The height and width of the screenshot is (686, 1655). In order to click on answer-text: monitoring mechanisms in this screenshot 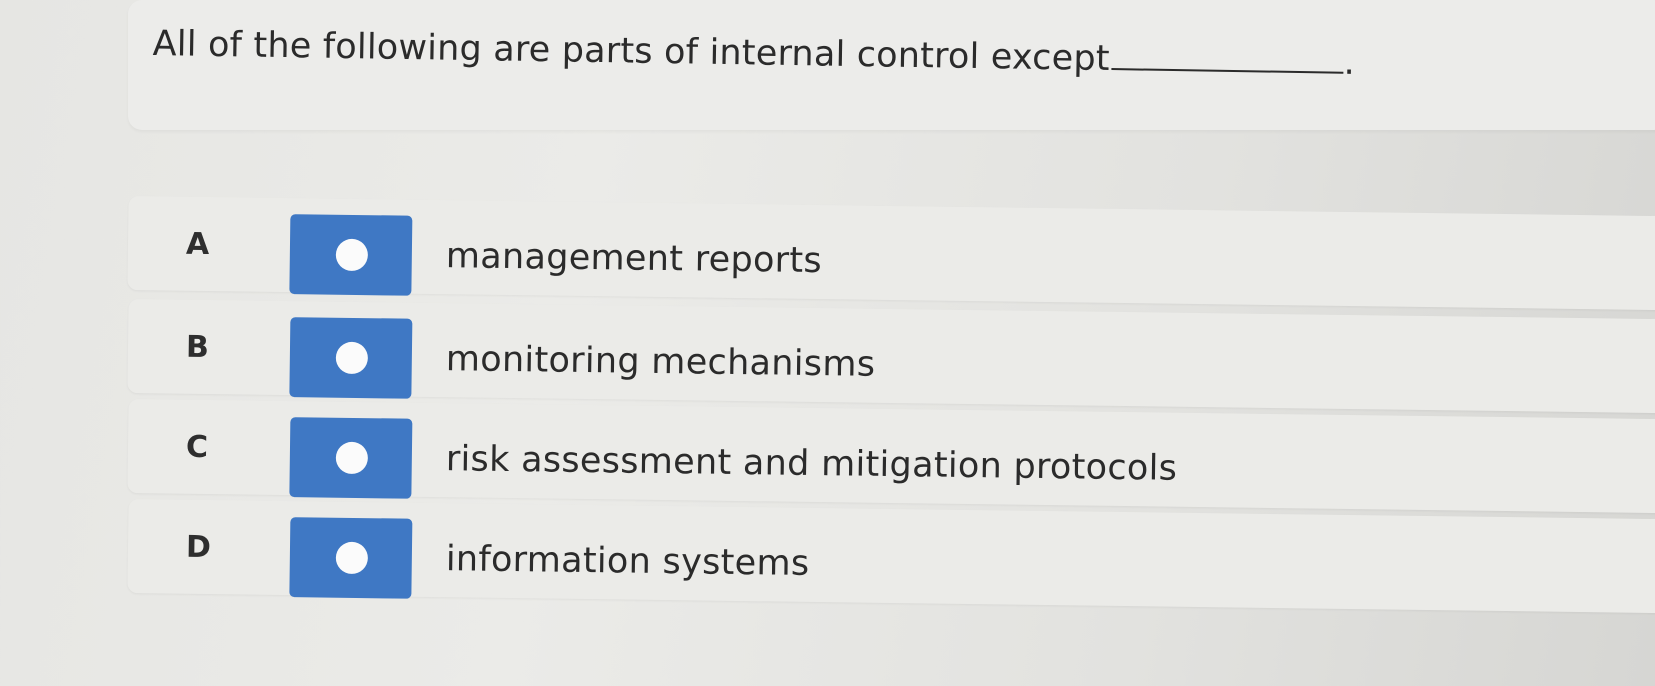, I will do `click(660, 362)`.